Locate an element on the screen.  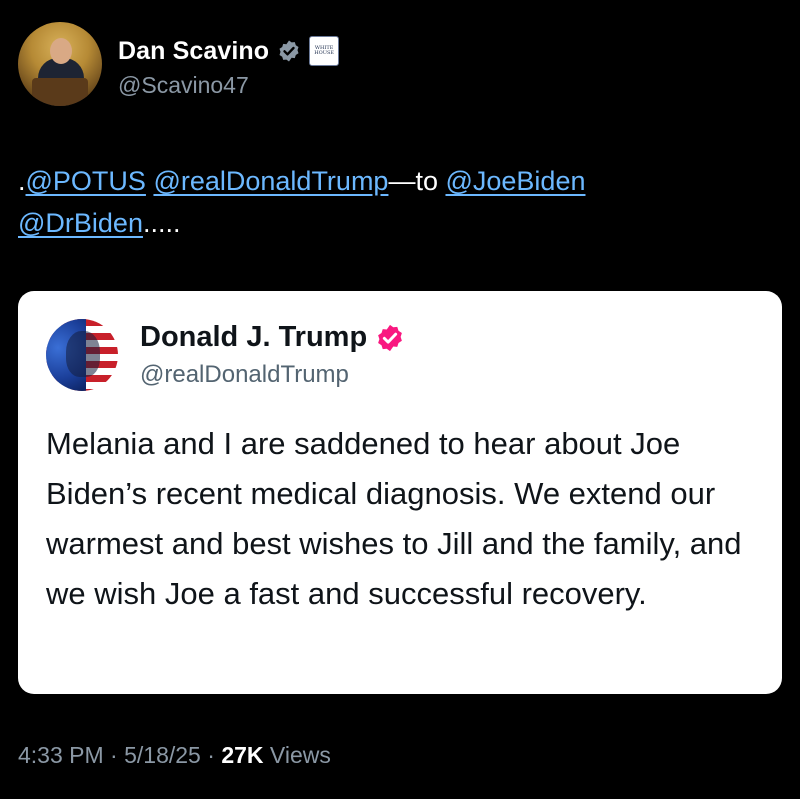
quoted-name-row: Donald J. Trump is located at coordinates (272, 337).